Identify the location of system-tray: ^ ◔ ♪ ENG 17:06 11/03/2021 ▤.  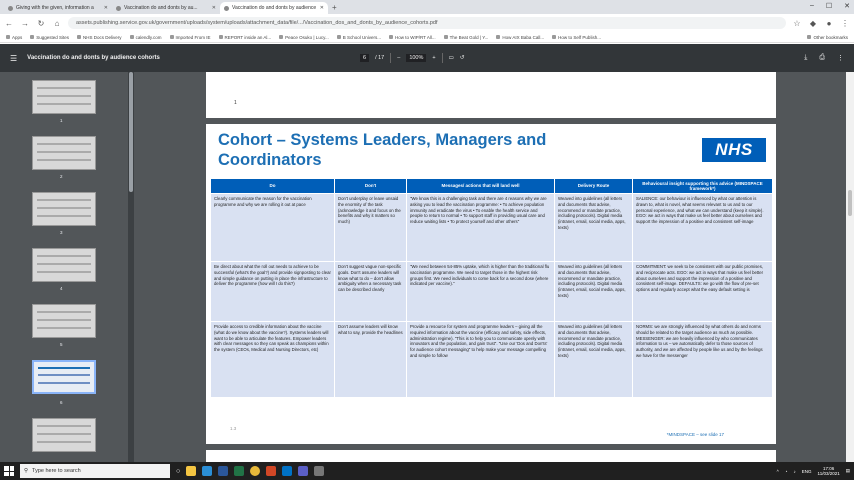
(813, 471).